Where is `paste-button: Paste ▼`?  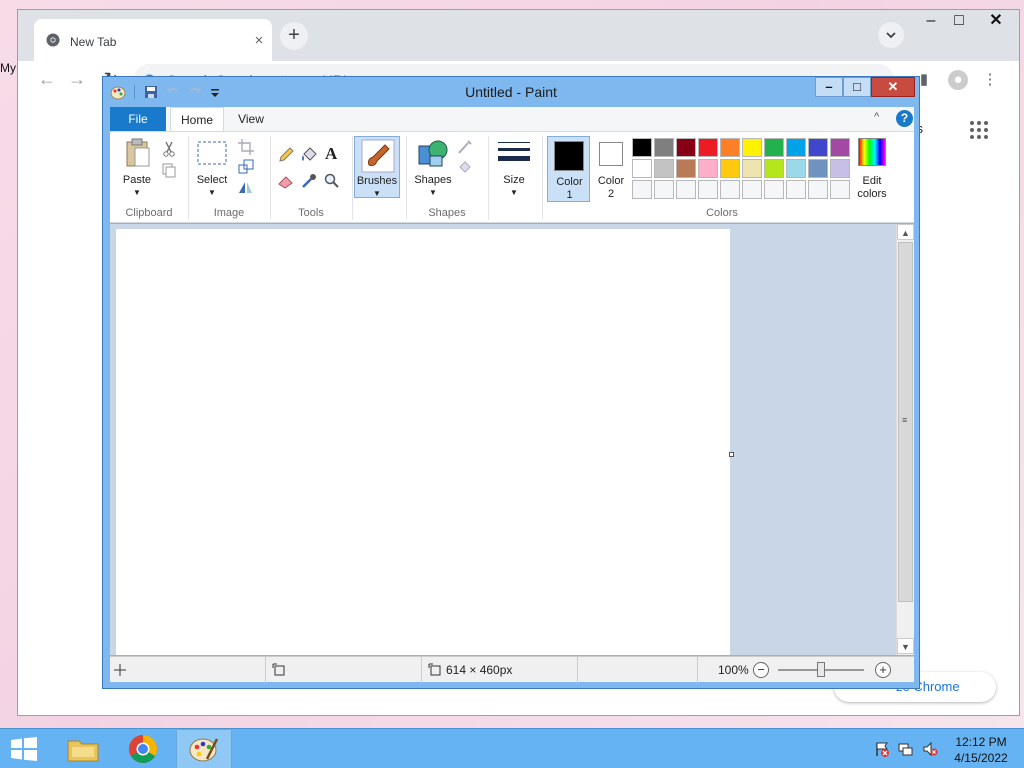
paste-button: Paste ▼ is located at coordinates (137, 167).